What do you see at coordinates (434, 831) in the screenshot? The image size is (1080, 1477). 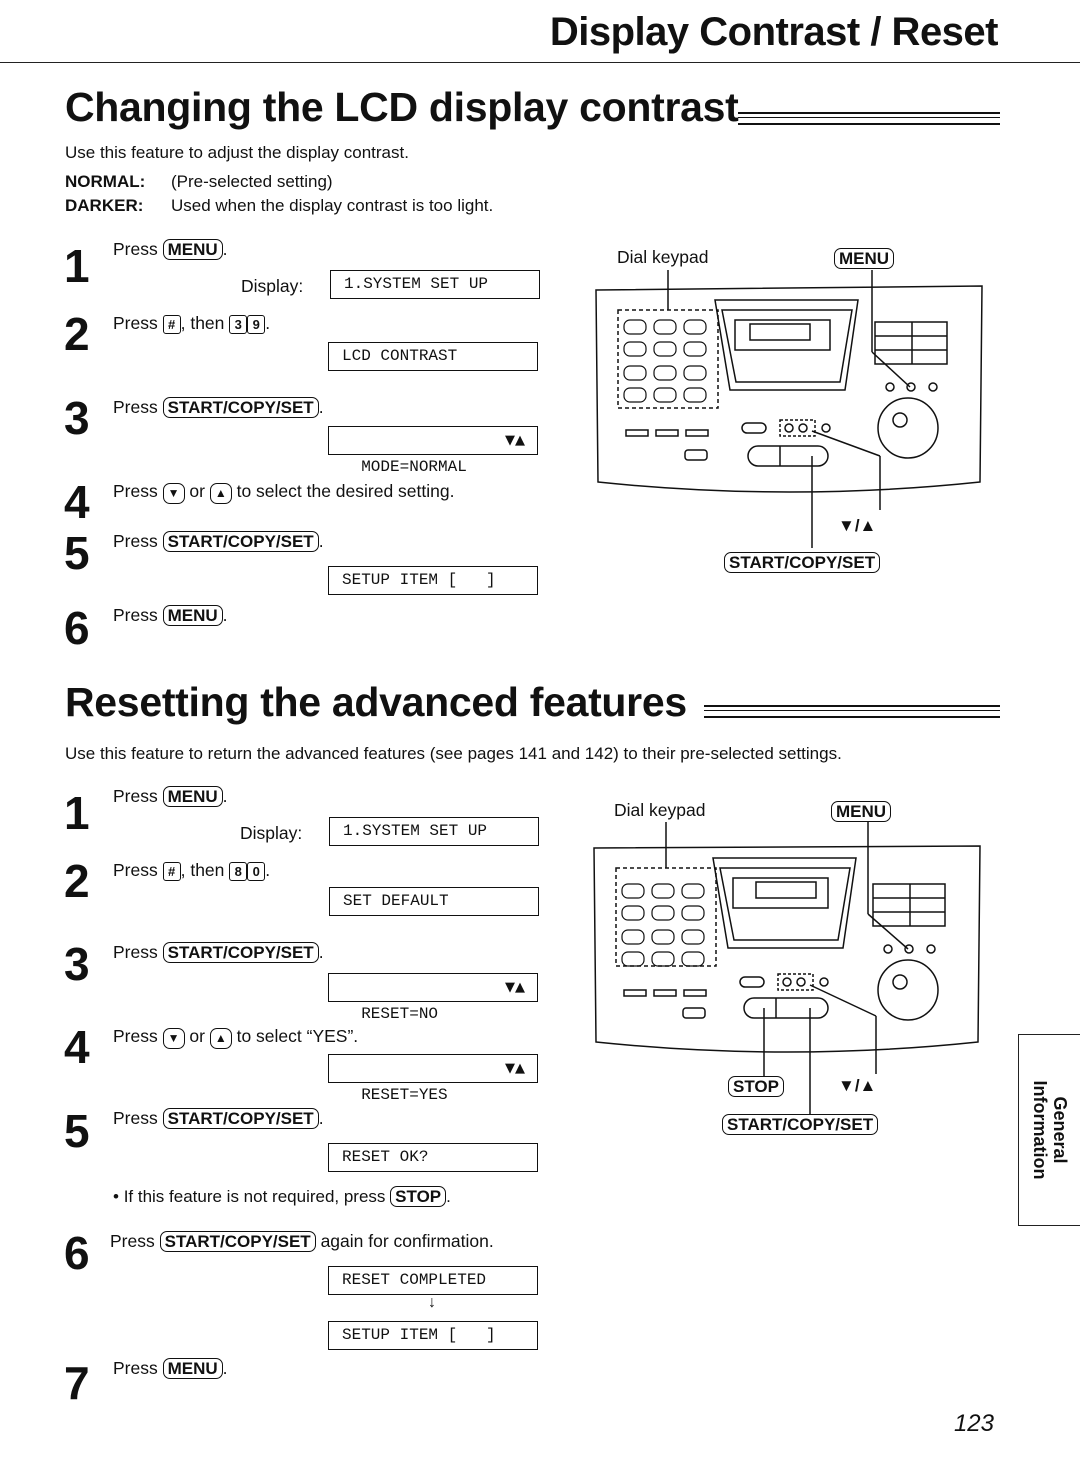 I see `lcd-display: 1.SYSTEM SET UP` at bounding box center [434, 831].